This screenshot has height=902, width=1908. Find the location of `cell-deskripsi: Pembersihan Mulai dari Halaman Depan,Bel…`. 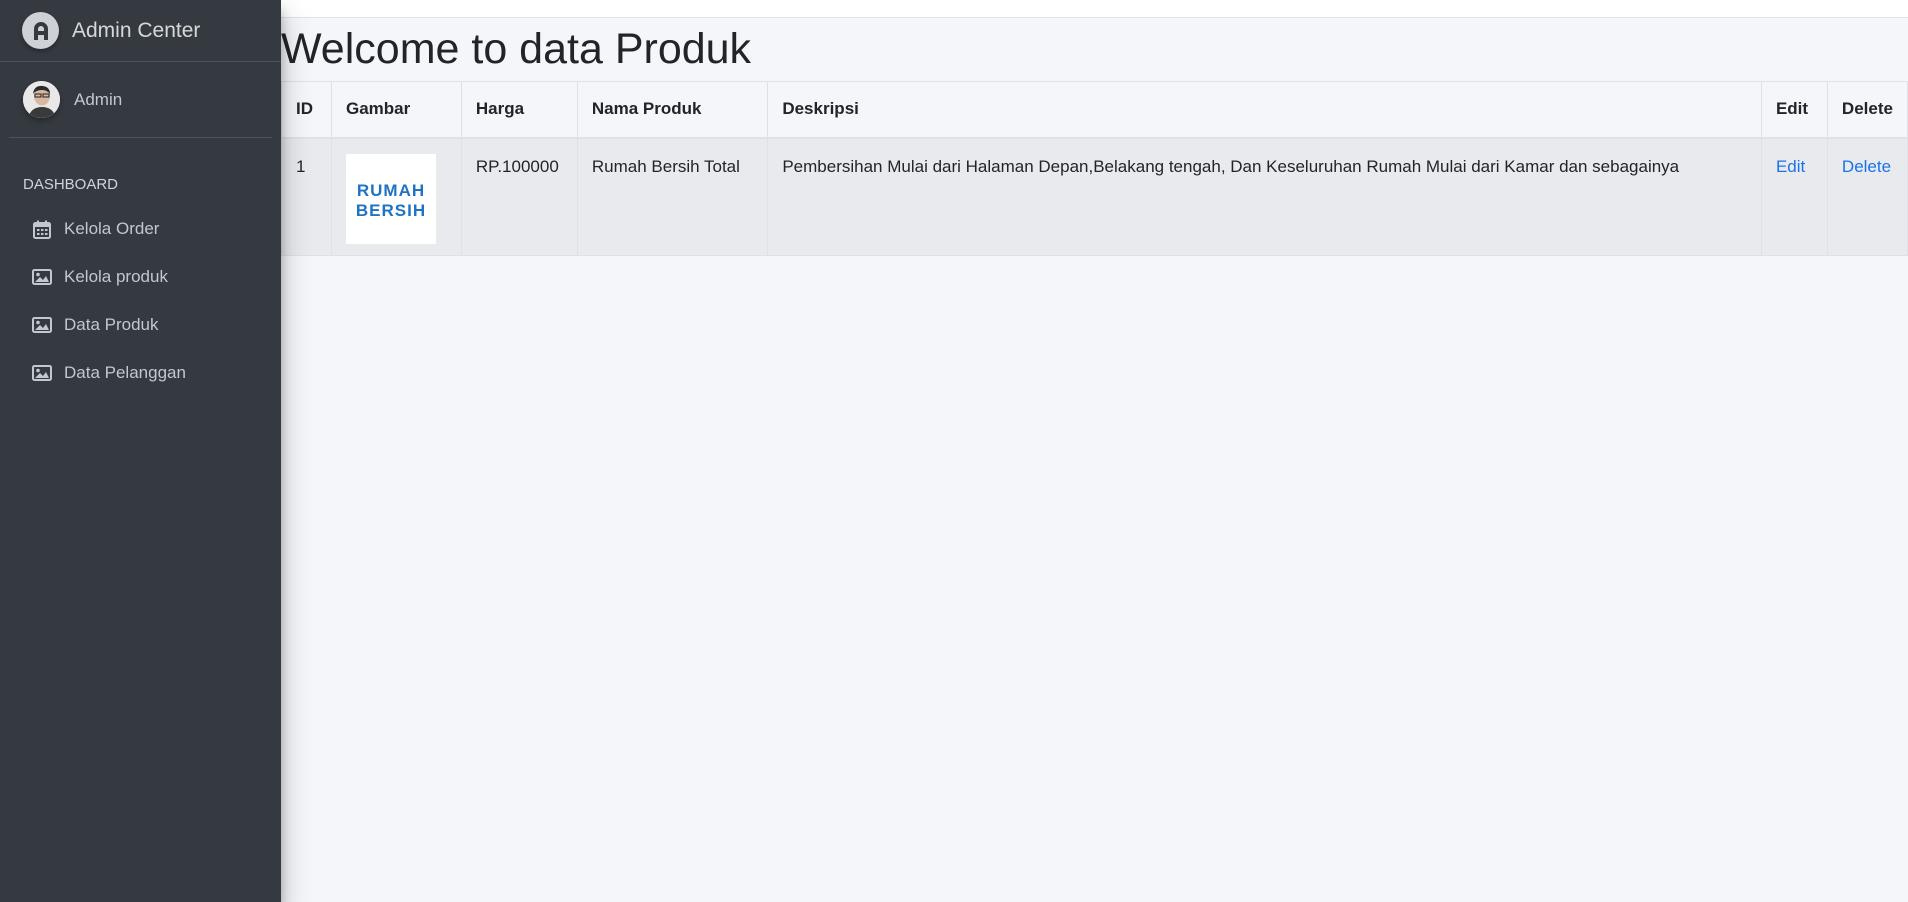

cell-deskripsi: Pembersihan Mulai dari Halaman Depan,Bel… is located at coordinates (1264, 196).